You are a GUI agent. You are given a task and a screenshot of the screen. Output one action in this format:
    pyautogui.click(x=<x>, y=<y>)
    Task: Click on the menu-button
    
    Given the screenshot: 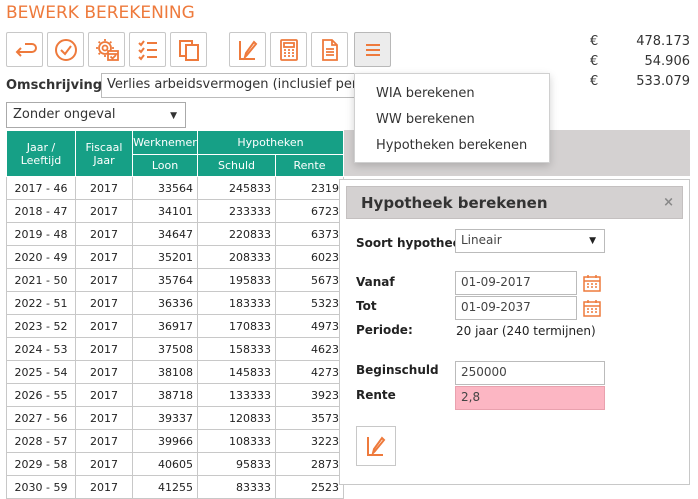 What is the action you would take?
    pyautogui.click(x=372, y=49)
    